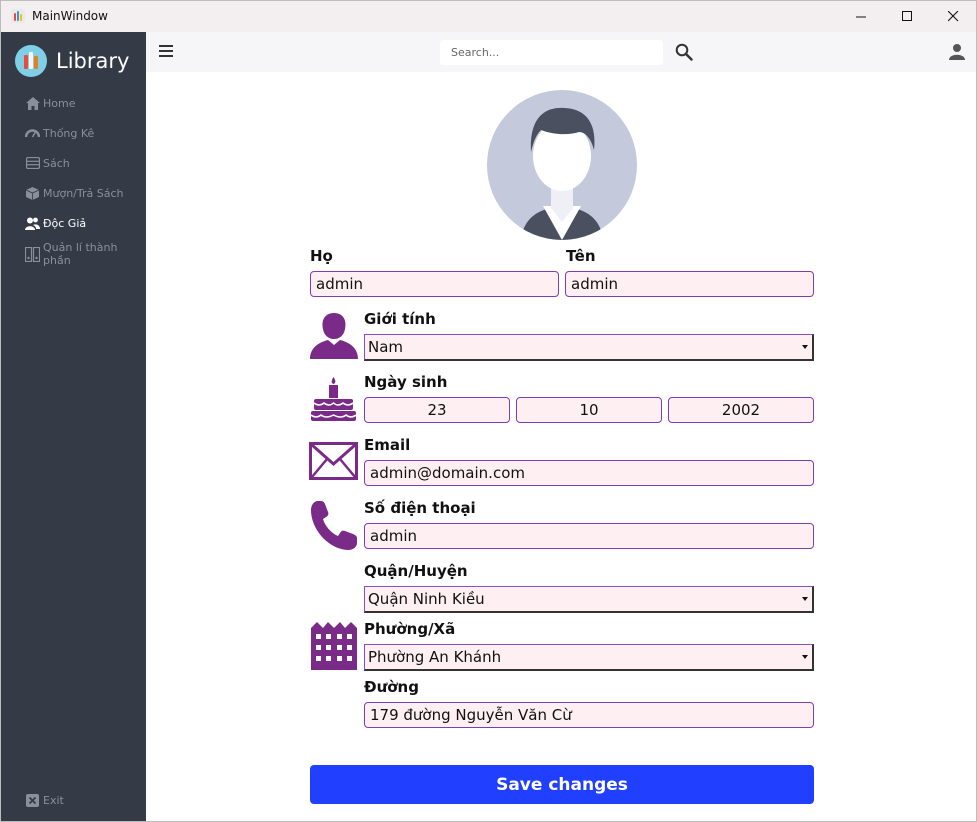  Describe the element at coordinates (18, 16) in the screenshot. I see `app-icon` at that location.